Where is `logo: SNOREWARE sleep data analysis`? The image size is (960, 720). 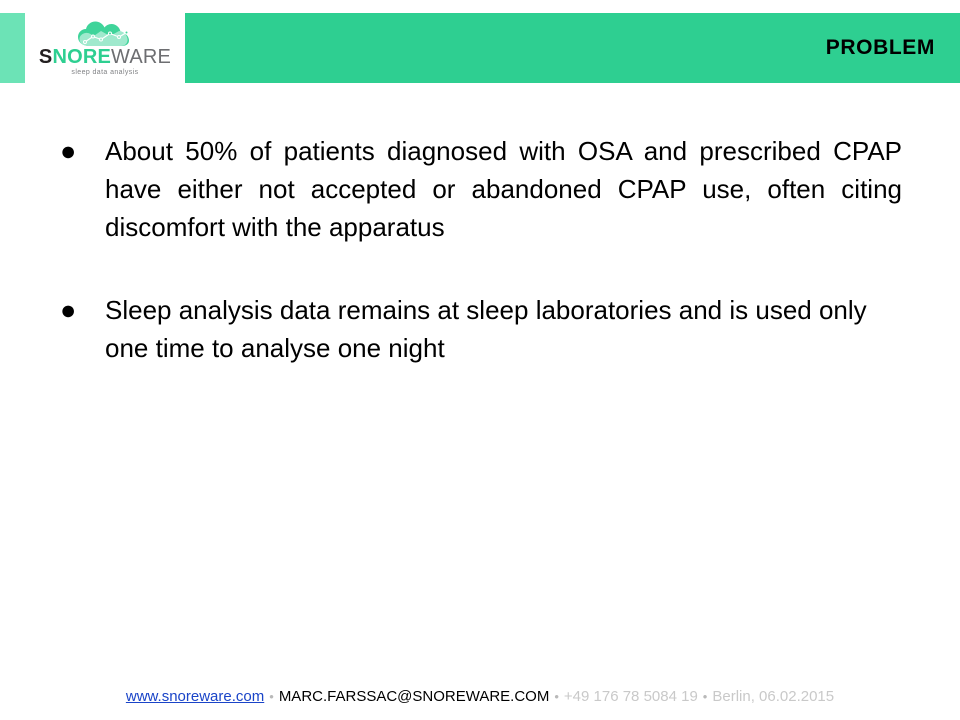 logo: SNOREWARE sleep data analysis is located at coordinates (105, 48).